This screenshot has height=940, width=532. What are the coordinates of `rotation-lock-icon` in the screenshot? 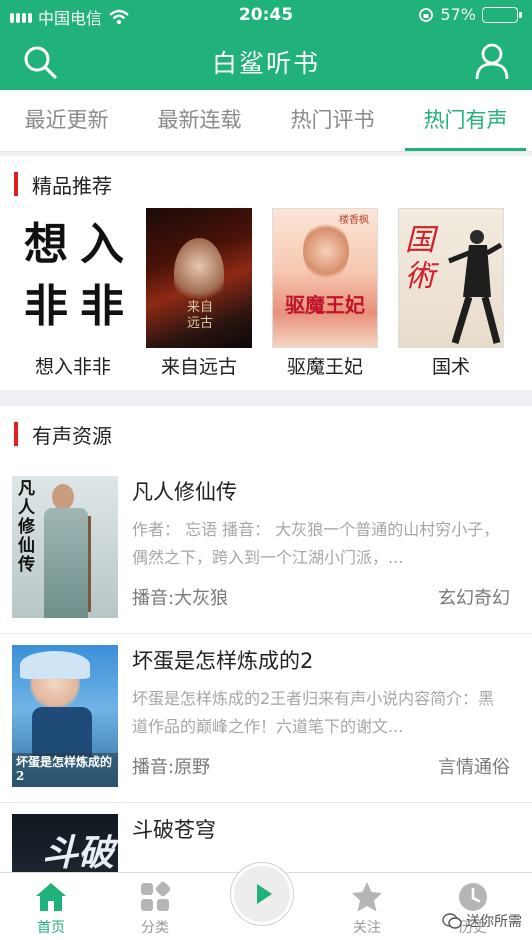 It's located at (426, 14).